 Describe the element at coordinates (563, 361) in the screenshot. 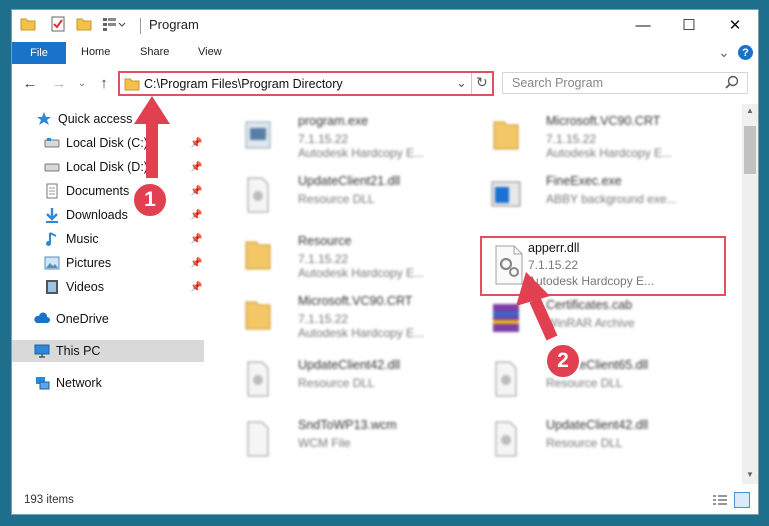

I see `step-badge-2: 2` at that location.